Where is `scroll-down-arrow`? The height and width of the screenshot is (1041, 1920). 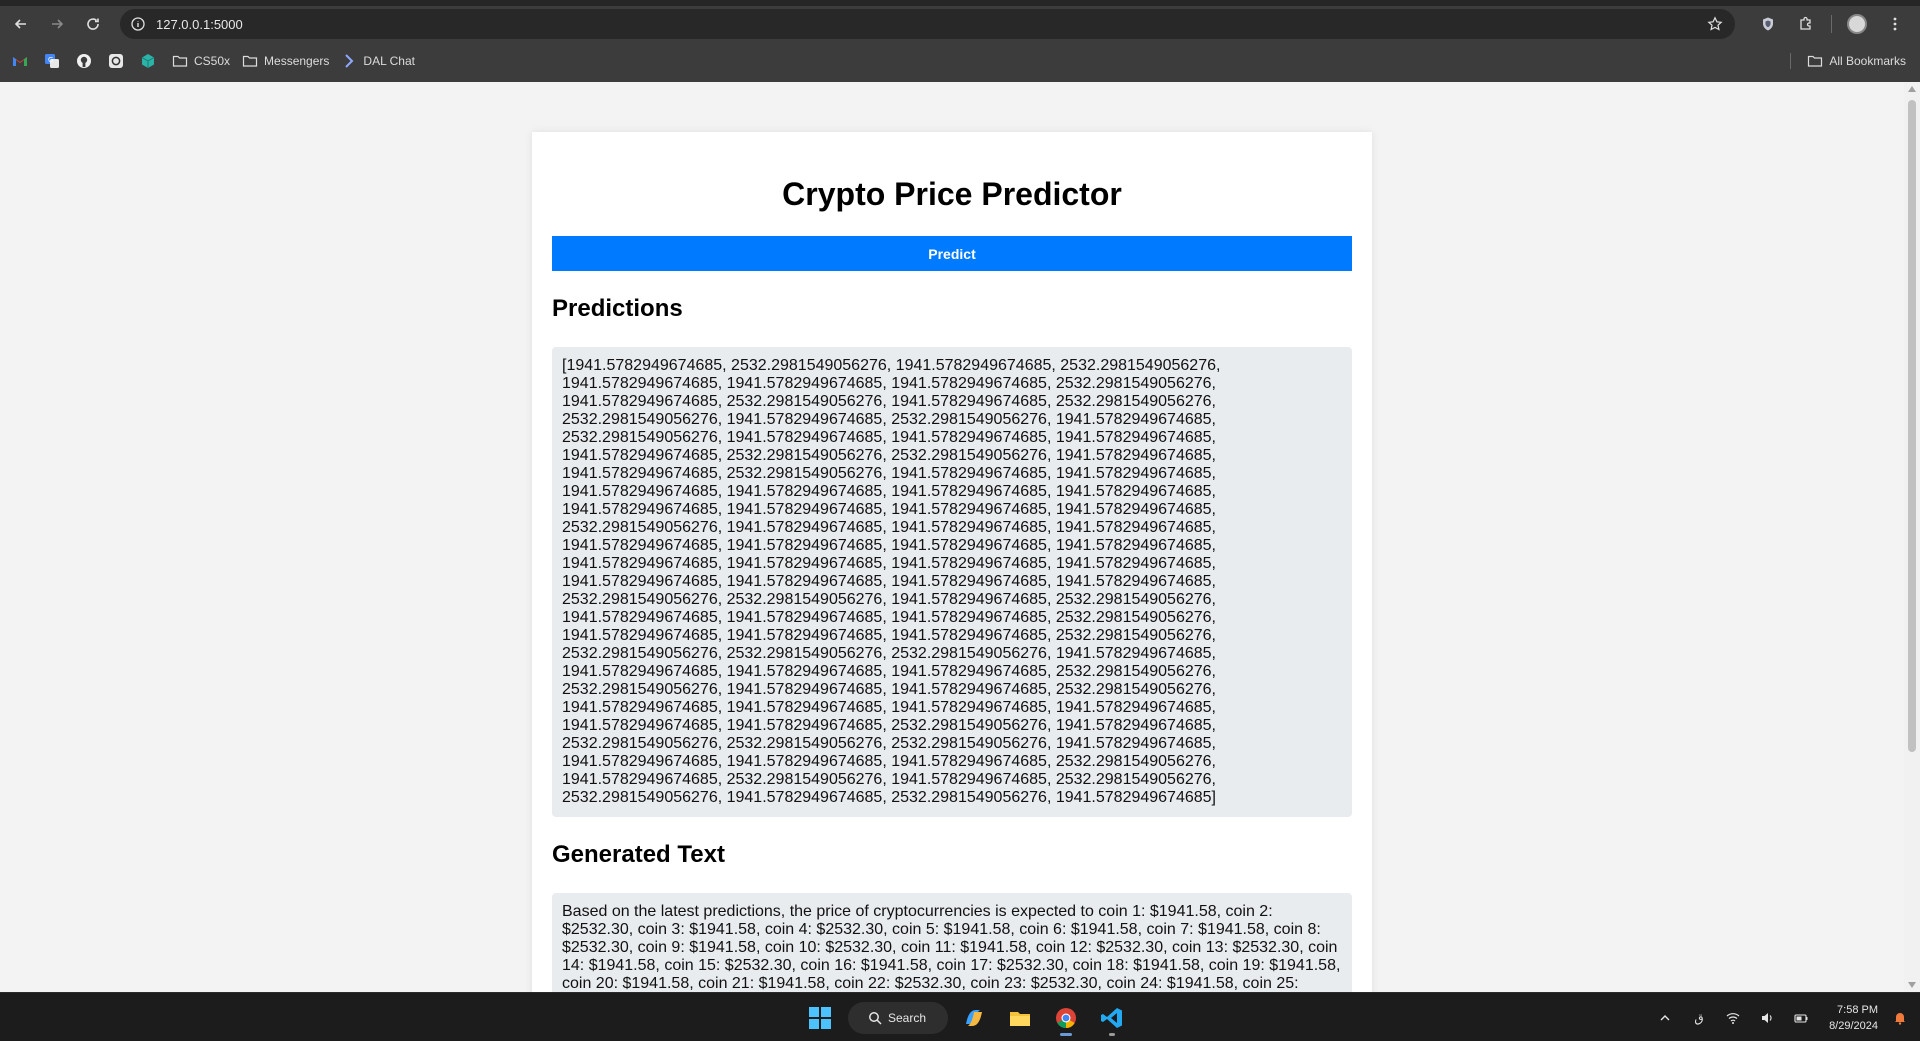
scroll-down-arrow is located at coordinates (1912, 985).